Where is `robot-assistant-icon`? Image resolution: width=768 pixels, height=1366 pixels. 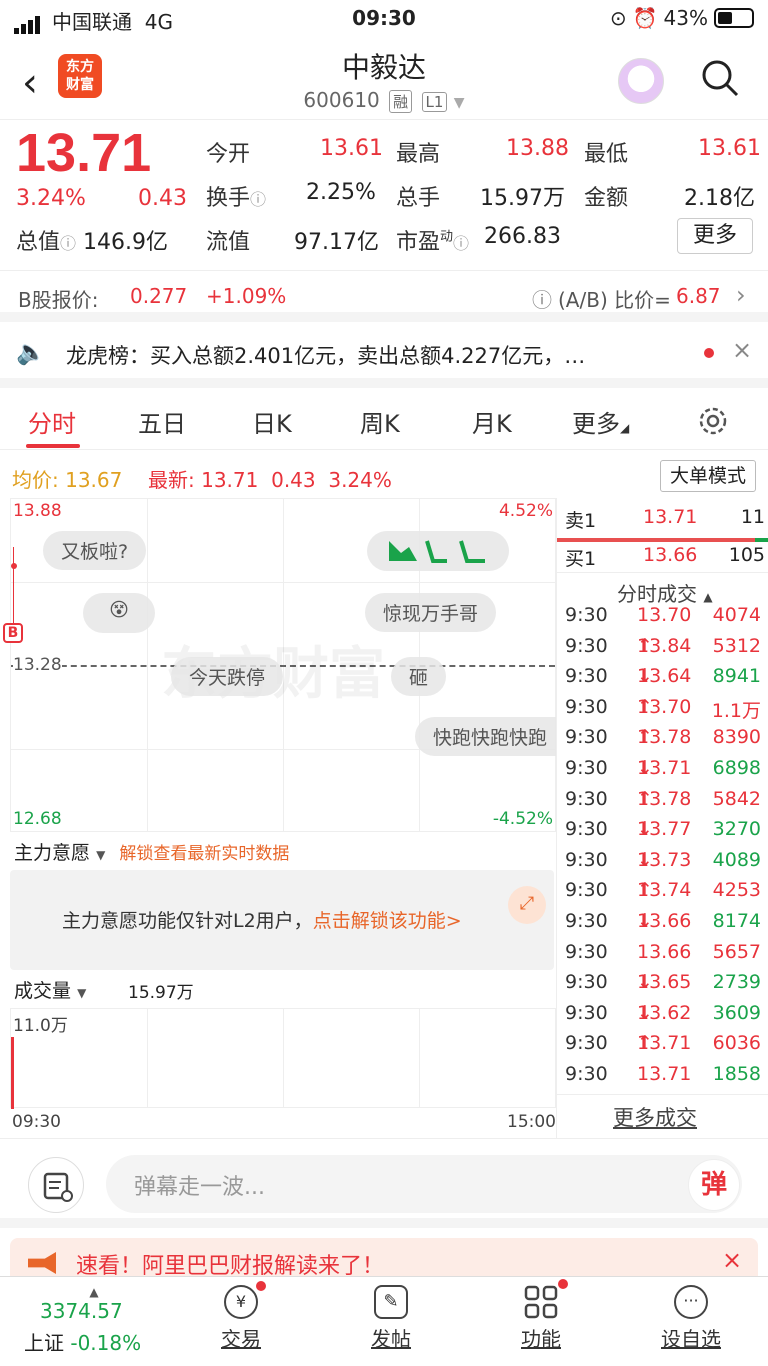 robot-assistant-icon is located at coordinates (641, 81).